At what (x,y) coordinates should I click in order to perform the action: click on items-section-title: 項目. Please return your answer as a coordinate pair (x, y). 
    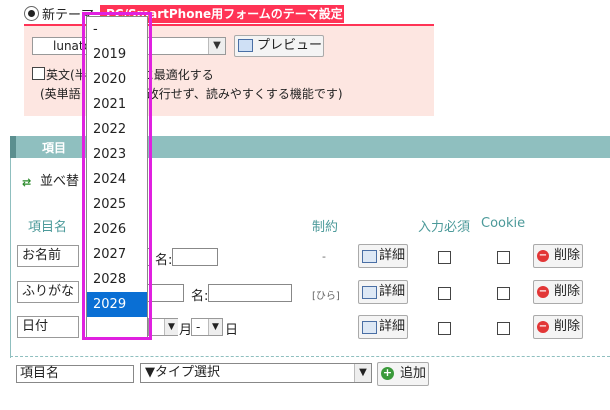
    Looking at the image, I should click on (54, 148).